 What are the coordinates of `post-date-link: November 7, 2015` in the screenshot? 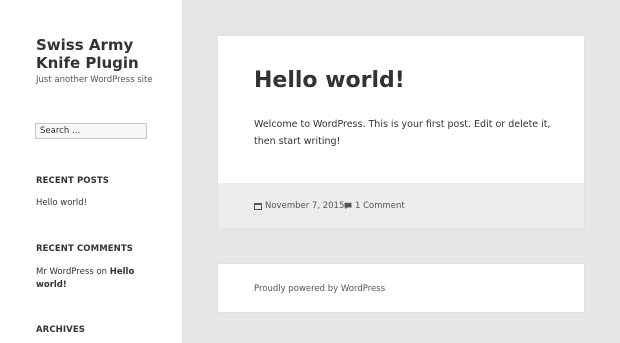 It's located at (304, 206).